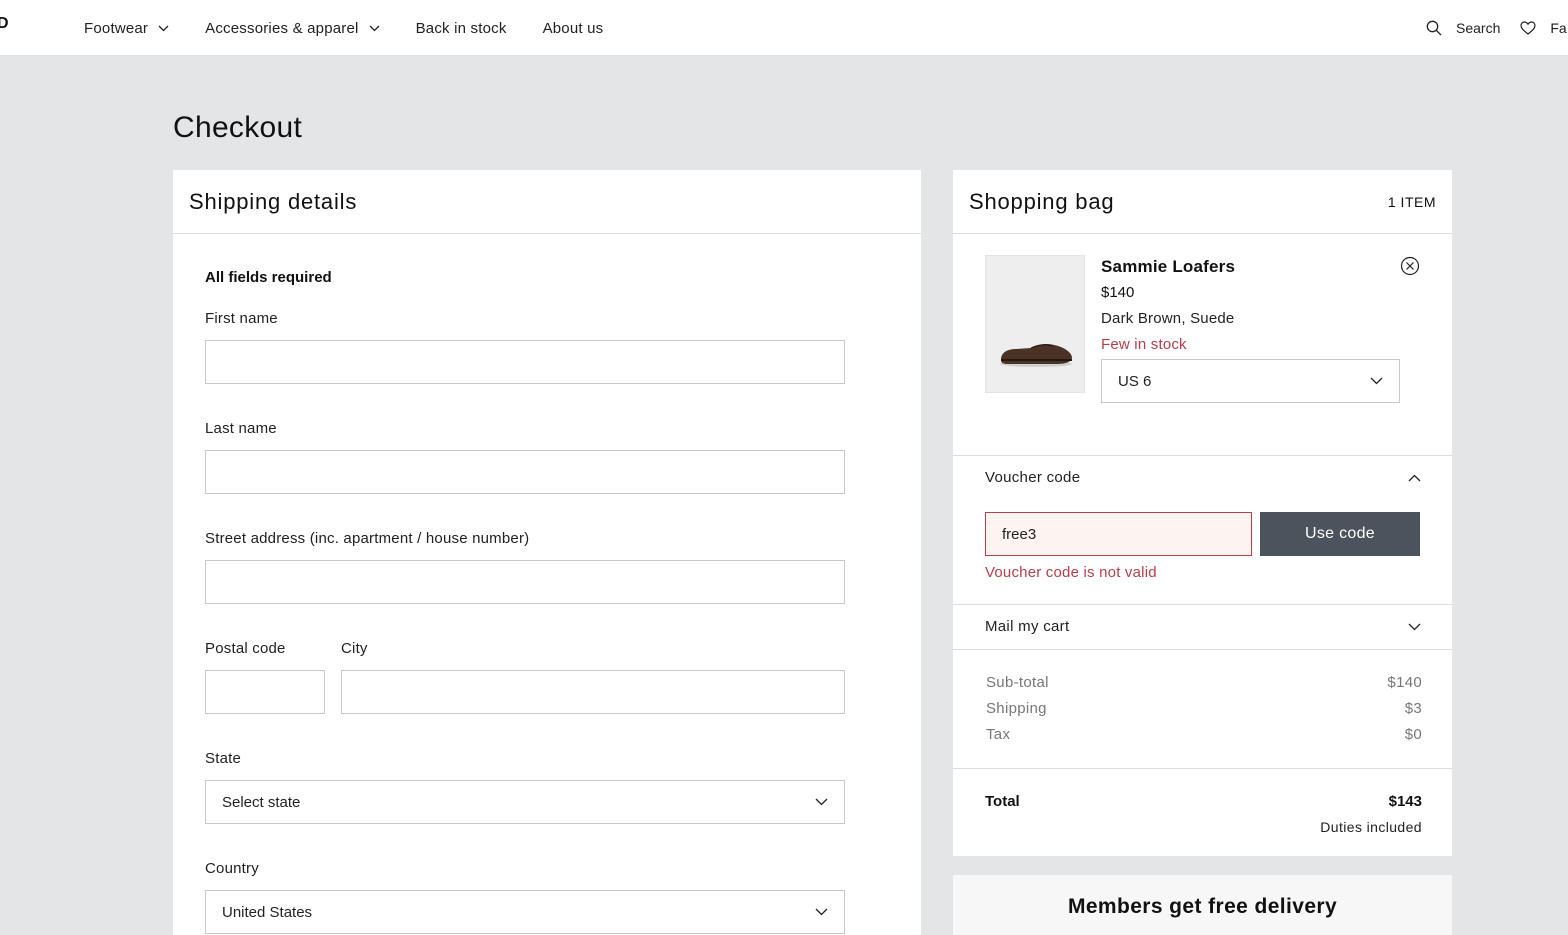 This screenshot has height=935, width=1568. Describe the element at coordinates (265, 692) in the screenshot. I see `postal-code-field` at that location.